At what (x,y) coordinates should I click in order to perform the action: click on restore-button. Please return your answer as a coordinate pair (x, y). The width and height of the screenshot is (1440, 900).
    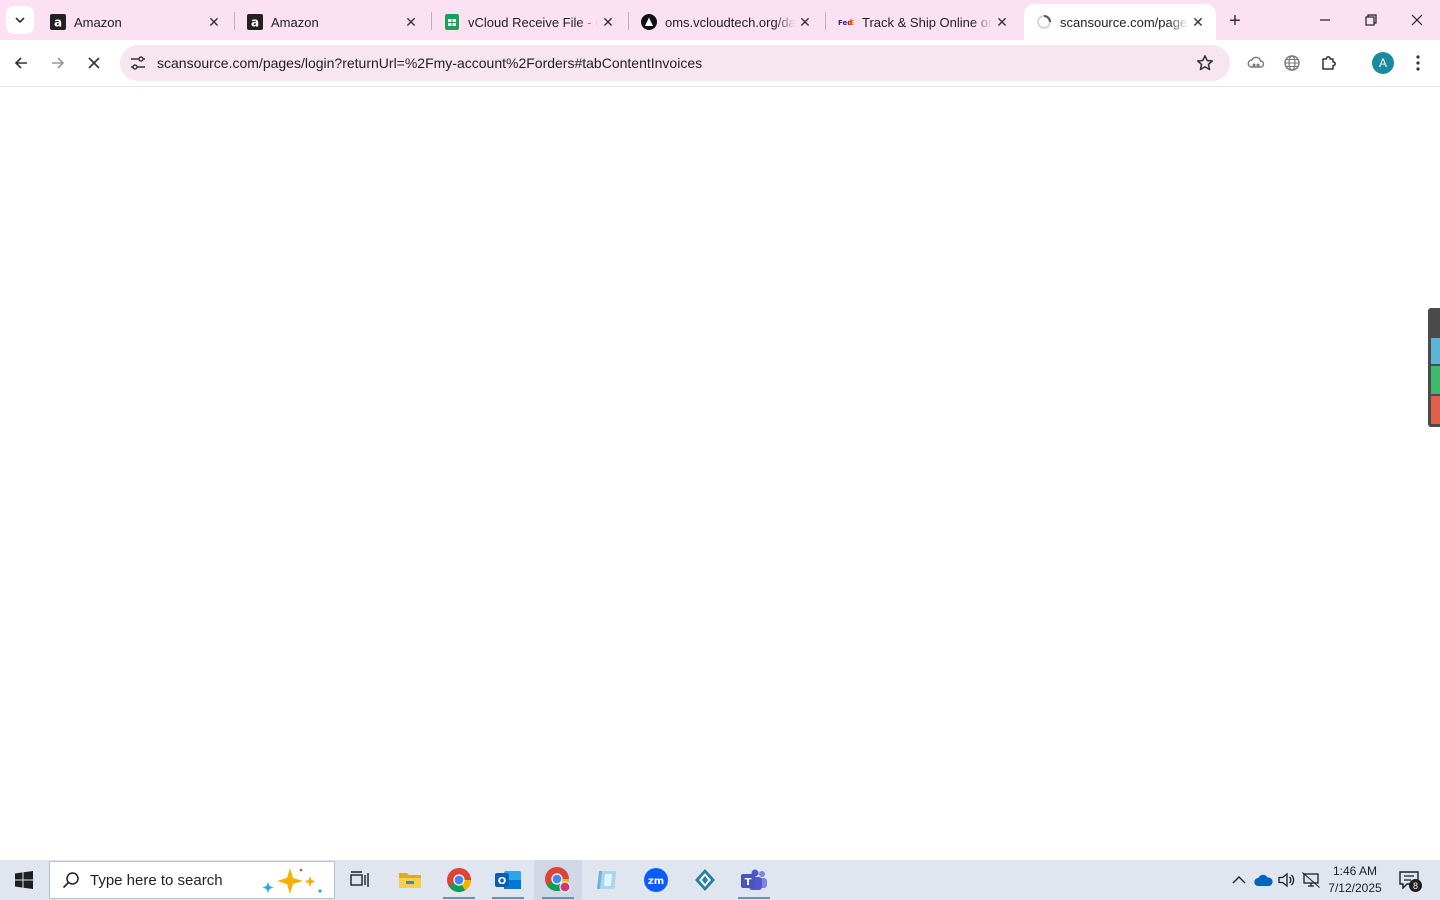
    Looking at the image, I should click on (1371, 20).